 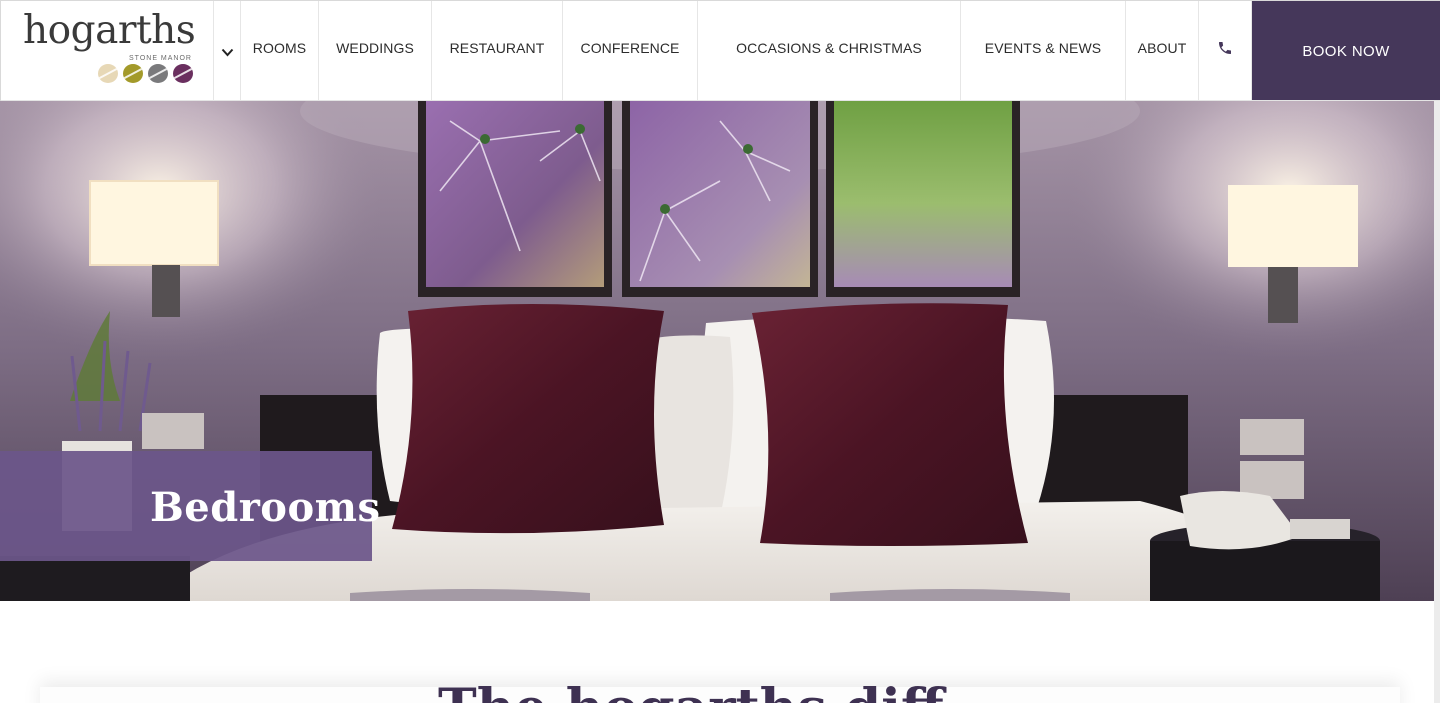 I want to click on nav-weddings: WEDDINGS, so click(x=375, y=50).